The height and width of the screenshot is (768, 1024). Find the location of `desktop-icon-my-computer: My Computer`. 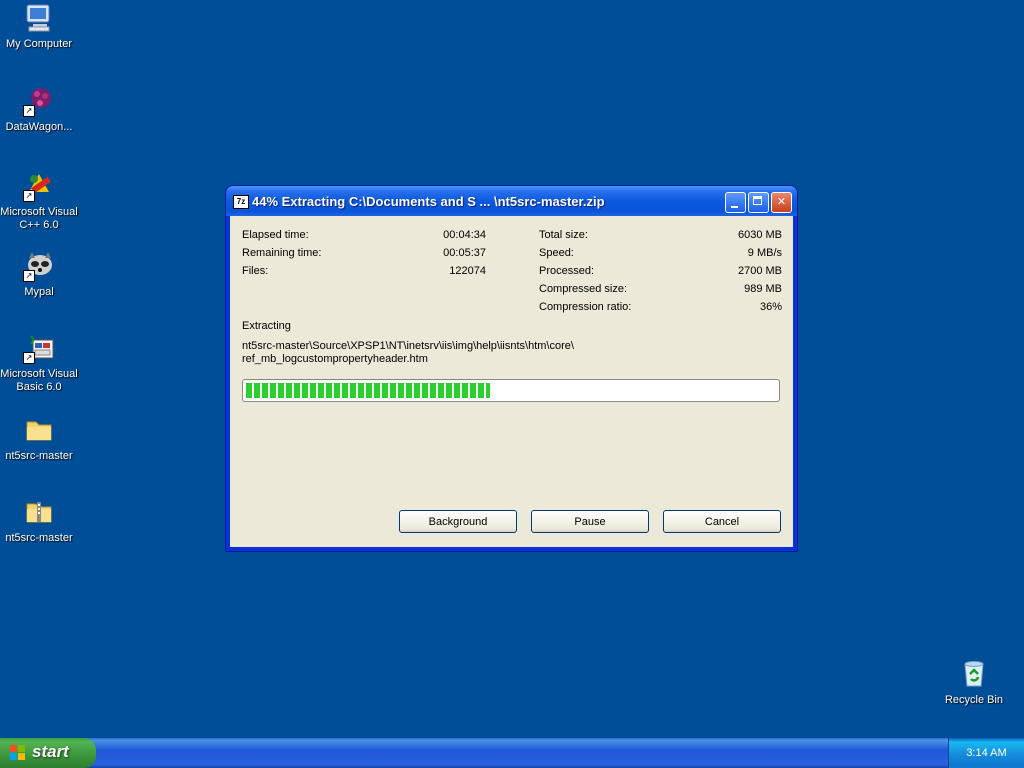

desktop-icon-my-computer: My Computer is located at coordinates (39, 26).